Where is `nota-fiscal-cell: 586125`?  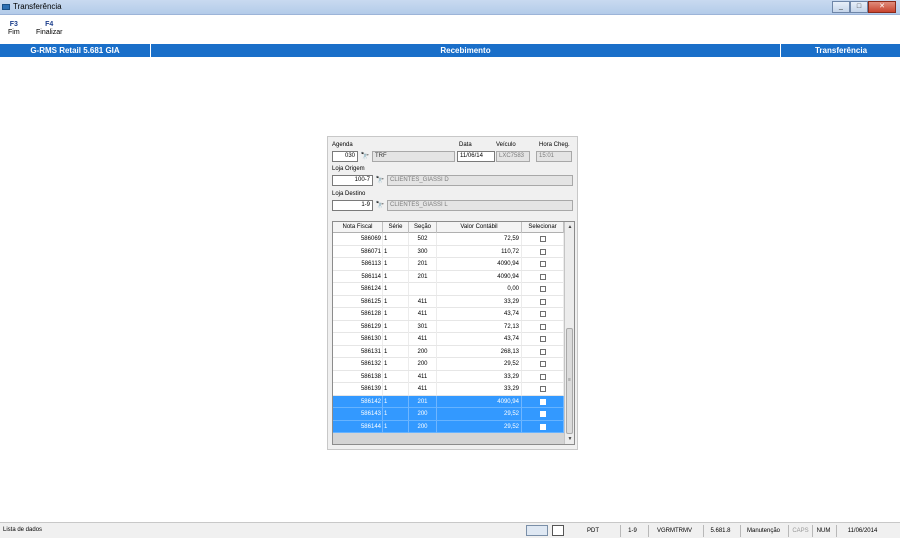
nota-fiscal-cell: 586125 is located at coordinates (358, 301).